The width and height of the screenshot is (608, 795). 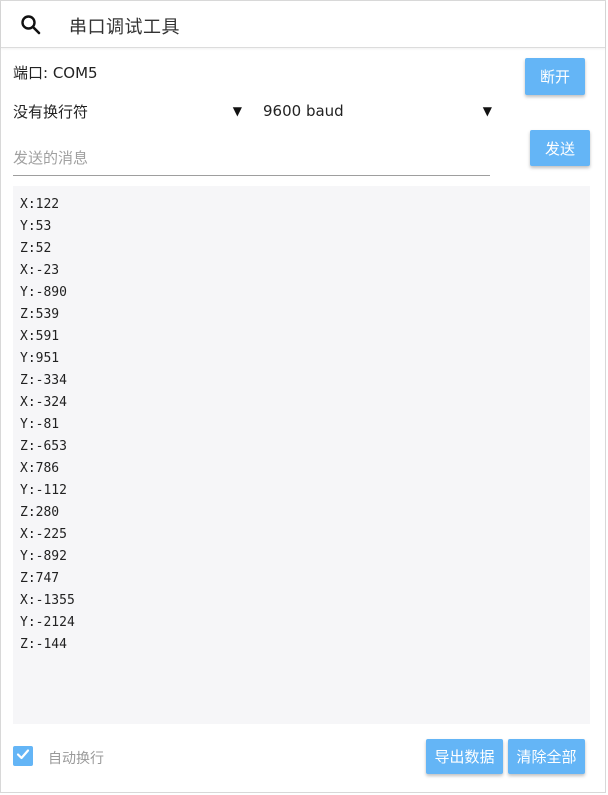 What do you see at coordinates (43, 380) in the screenshot?
I see `output-line: Z:-334` at bounding box center [43, 380].